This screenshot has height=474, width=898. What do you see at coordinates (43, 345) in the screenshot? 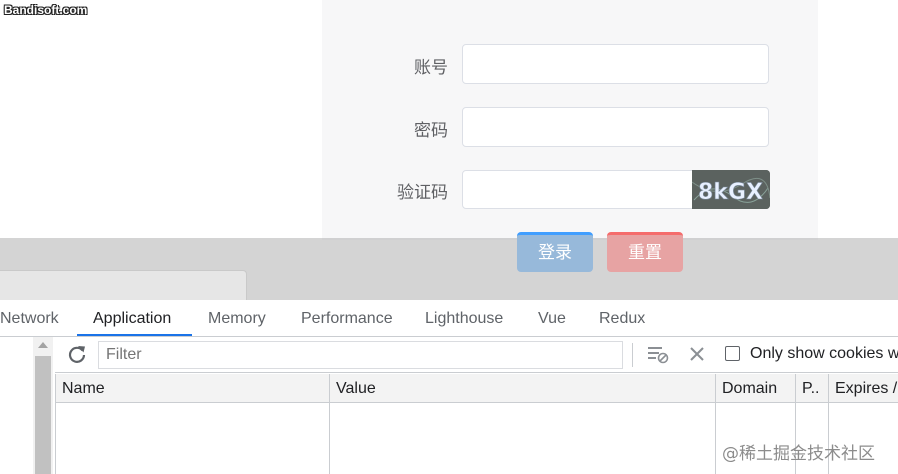
I see `scroll-up-arrow-icon` at bounding box center [43, 345].